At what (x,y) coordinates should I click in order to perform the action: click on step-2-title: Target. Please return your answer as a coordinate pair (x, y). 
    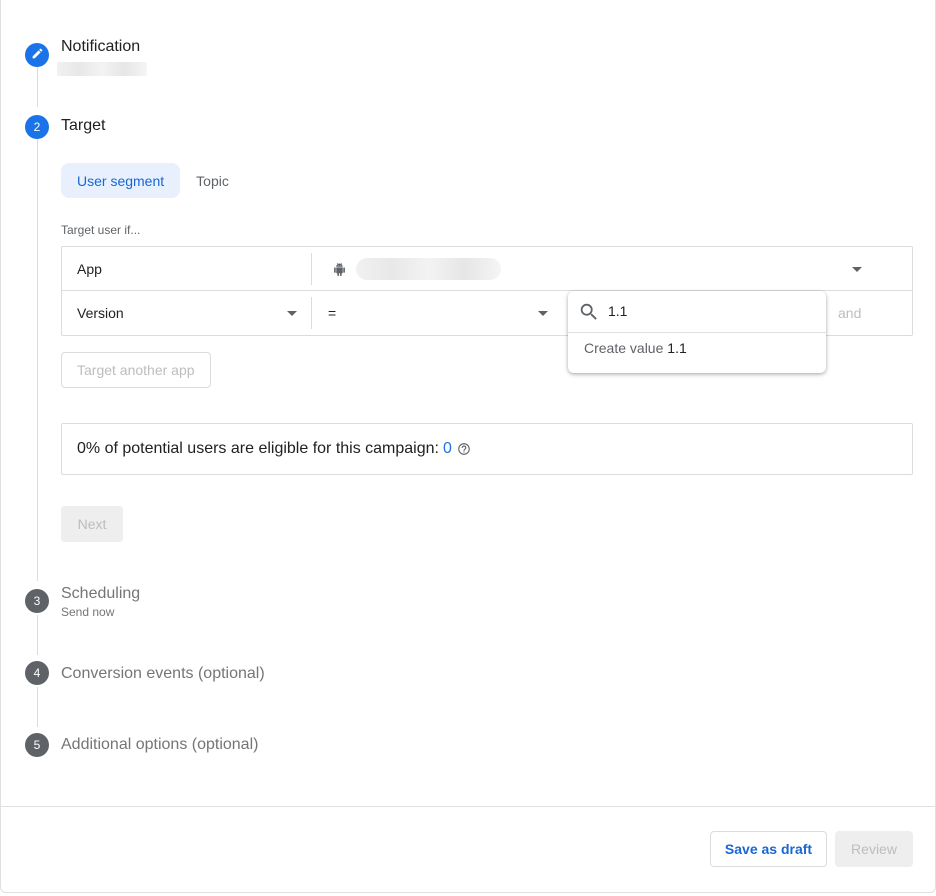
    Looking at the image, I should click on (83, 125).